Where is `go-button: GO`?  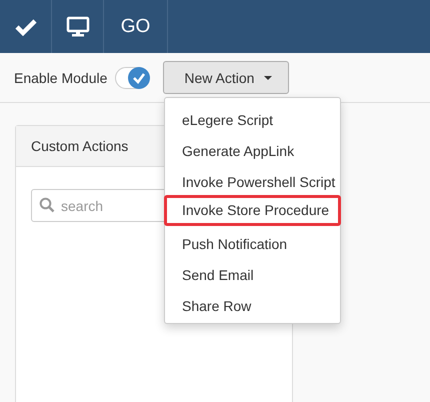
go-button: GO is located at coordinates (136, 26).